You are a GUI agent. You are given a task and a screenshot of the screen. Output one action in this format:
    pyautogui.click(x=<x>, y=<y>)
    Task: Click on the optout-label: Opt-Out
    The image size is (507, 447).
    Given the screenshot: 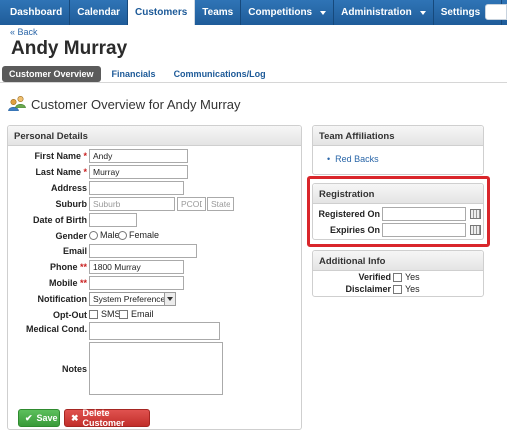 What is the action you would take?
    pyautogui.click(x=70, y=315)
    